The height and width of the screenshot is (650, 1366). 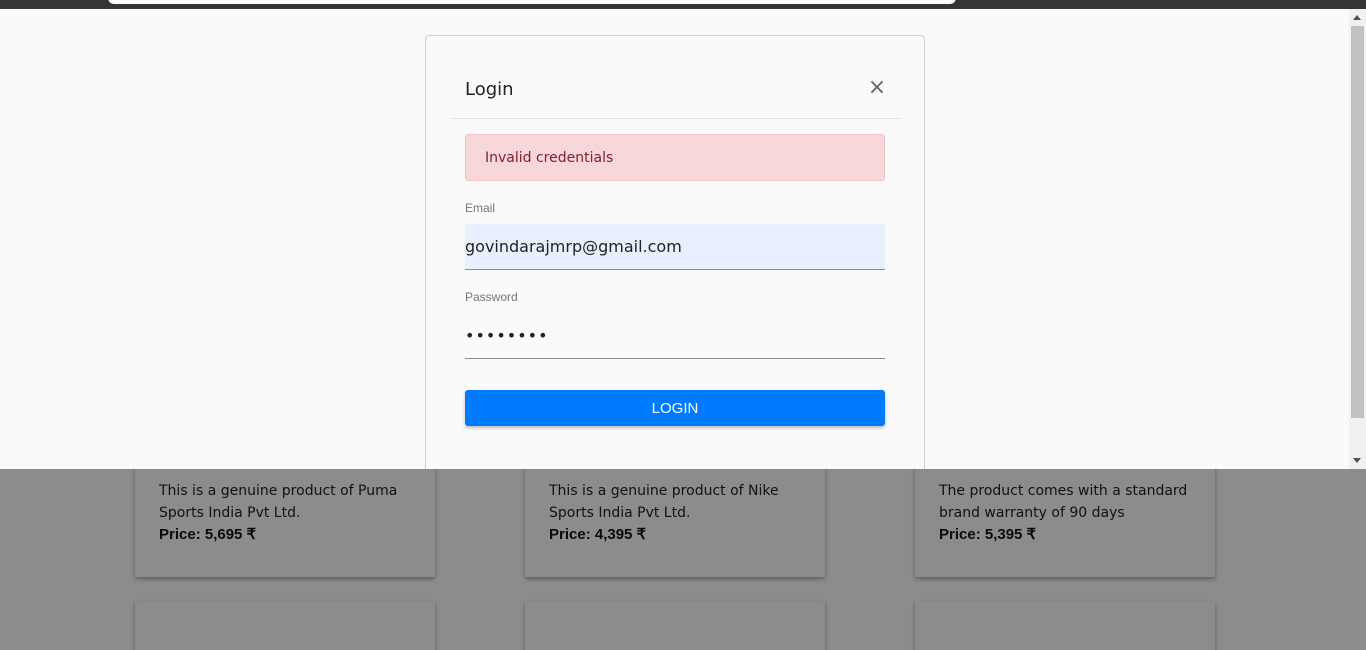 What do you see at coordinates (489, 89) in the screenshot?
I see `dialog-title: Login` at bounding box center [489, 89].